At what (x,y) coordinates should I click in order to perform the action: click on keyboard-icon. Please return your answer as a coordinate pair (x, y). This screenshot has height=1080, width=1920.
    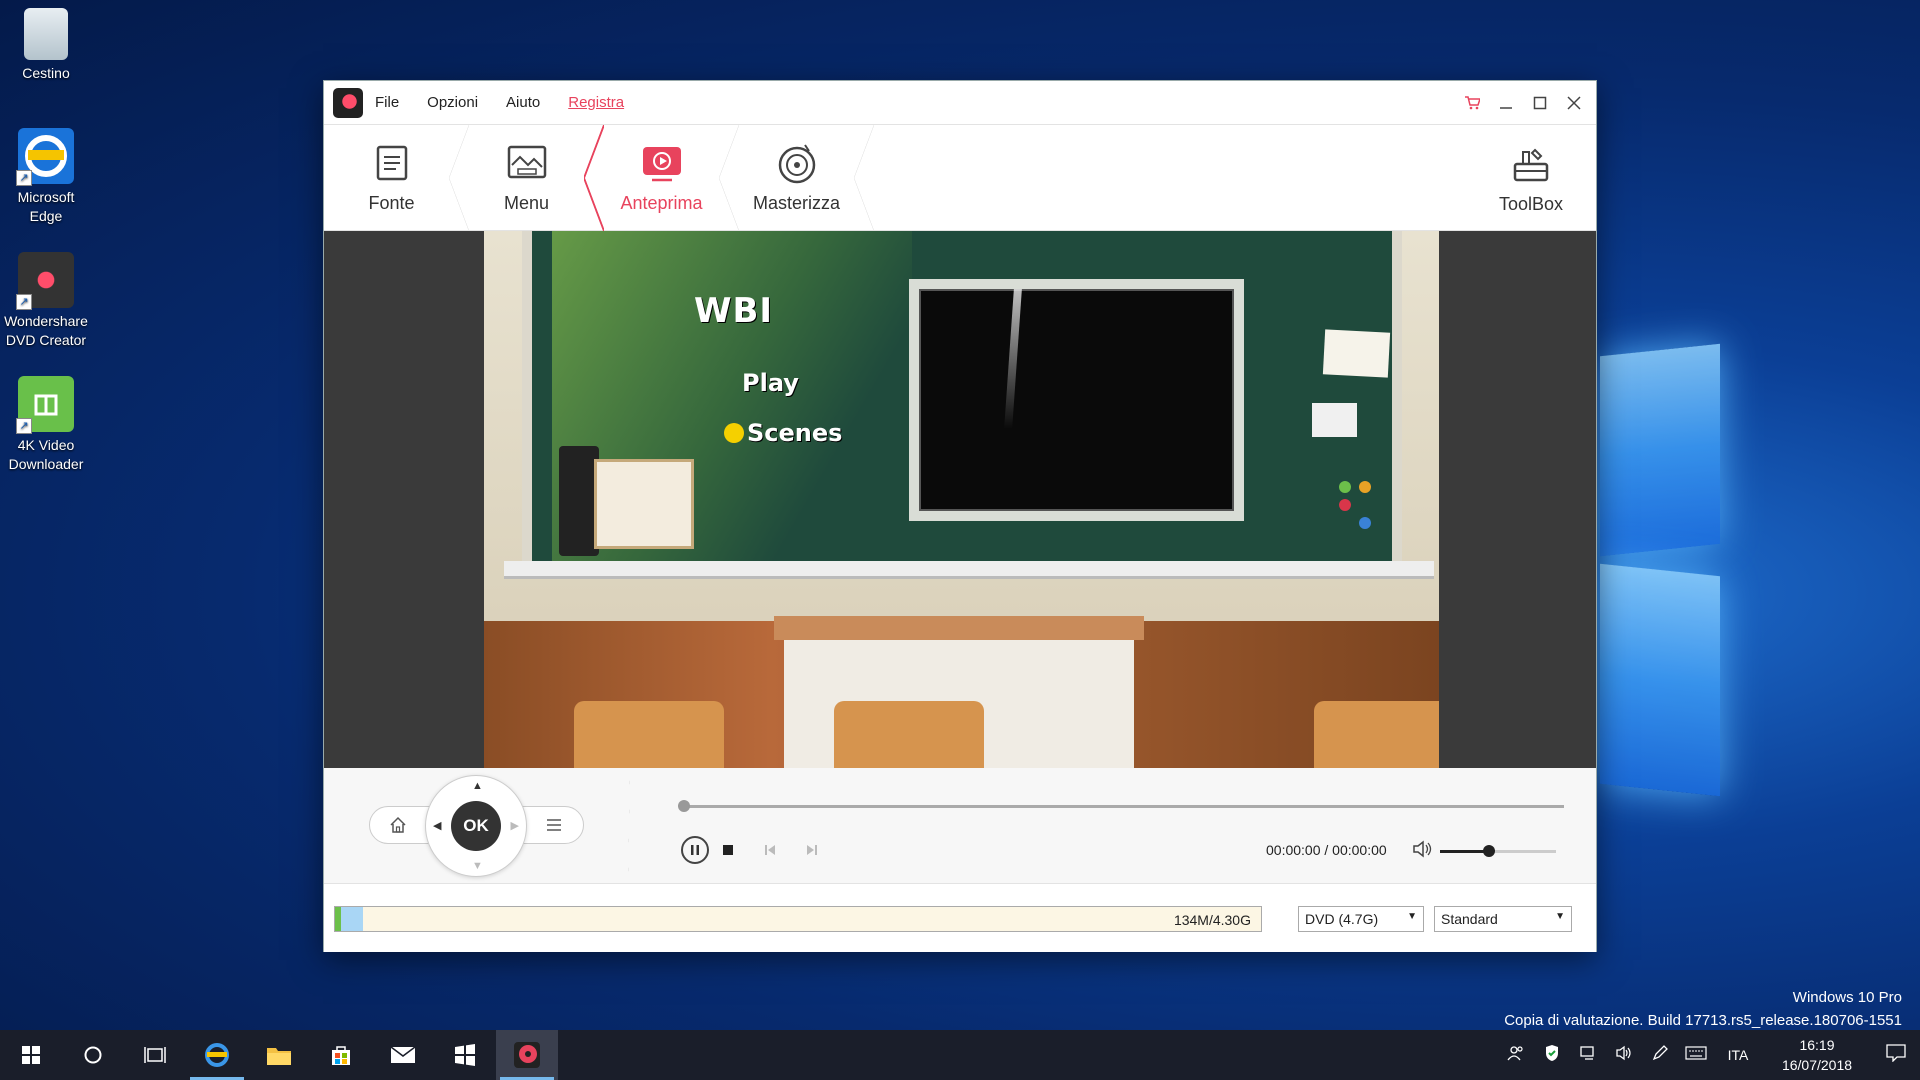
    Looking at the image, I should click on (1696, 1055).